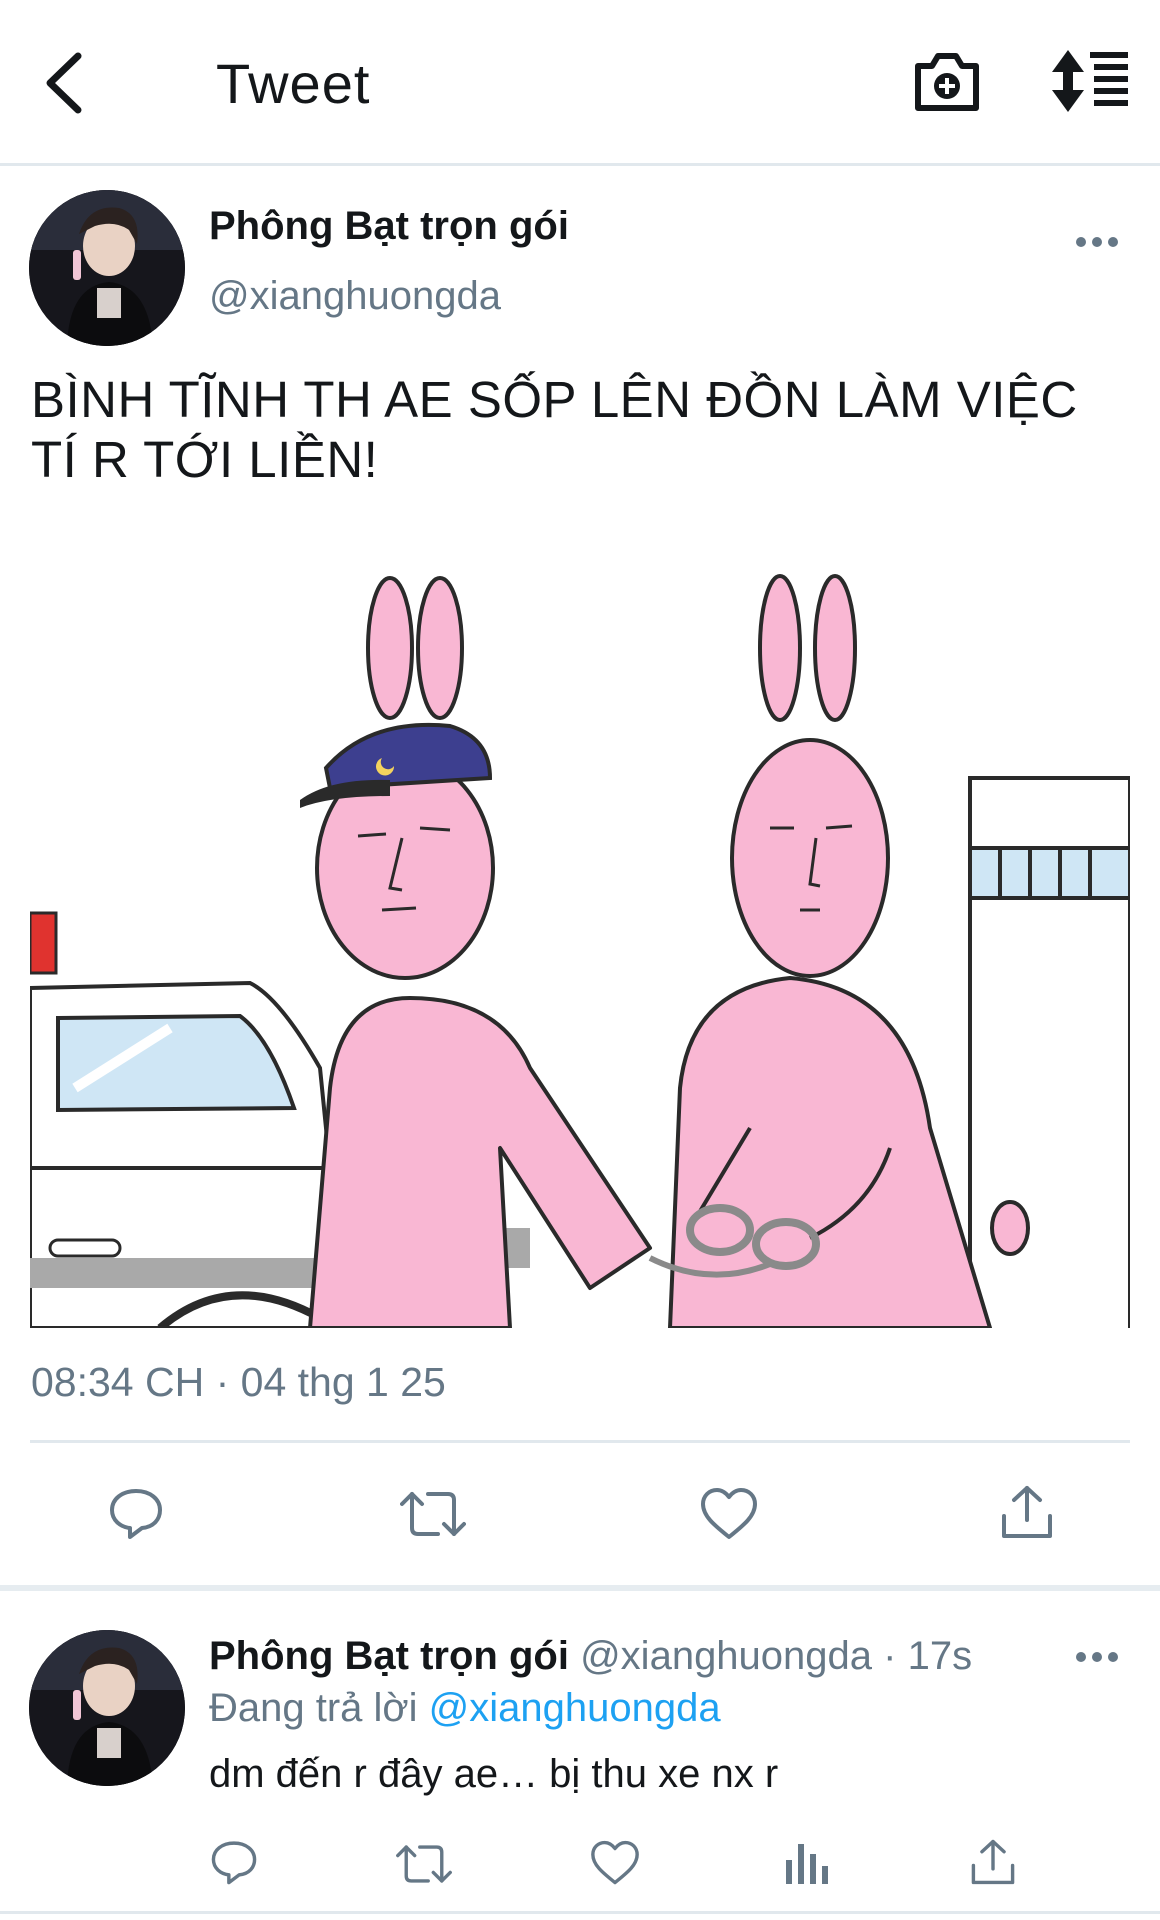  Describe the element at coordinates (580, 1441) in the screenshot. I see `divider` at that location.